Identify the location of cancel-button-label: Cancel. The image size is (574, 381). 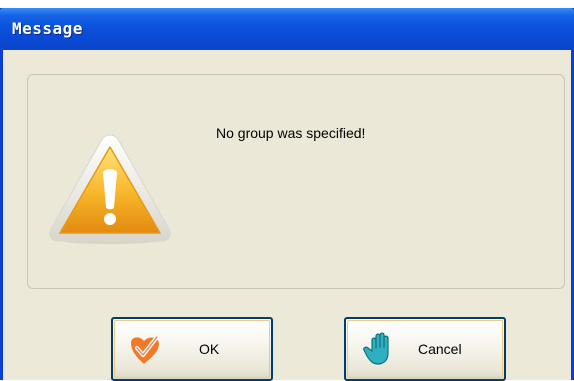
(440, 349).